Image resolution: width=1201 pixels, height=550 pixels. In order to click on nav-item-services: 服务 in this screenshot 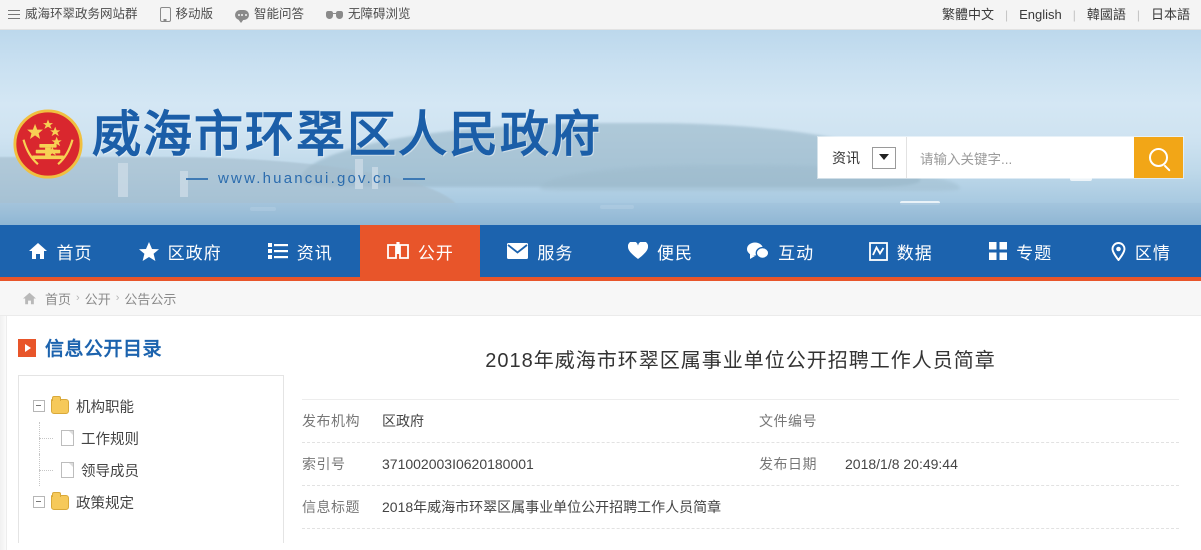, I will do `click(540, 251)`.